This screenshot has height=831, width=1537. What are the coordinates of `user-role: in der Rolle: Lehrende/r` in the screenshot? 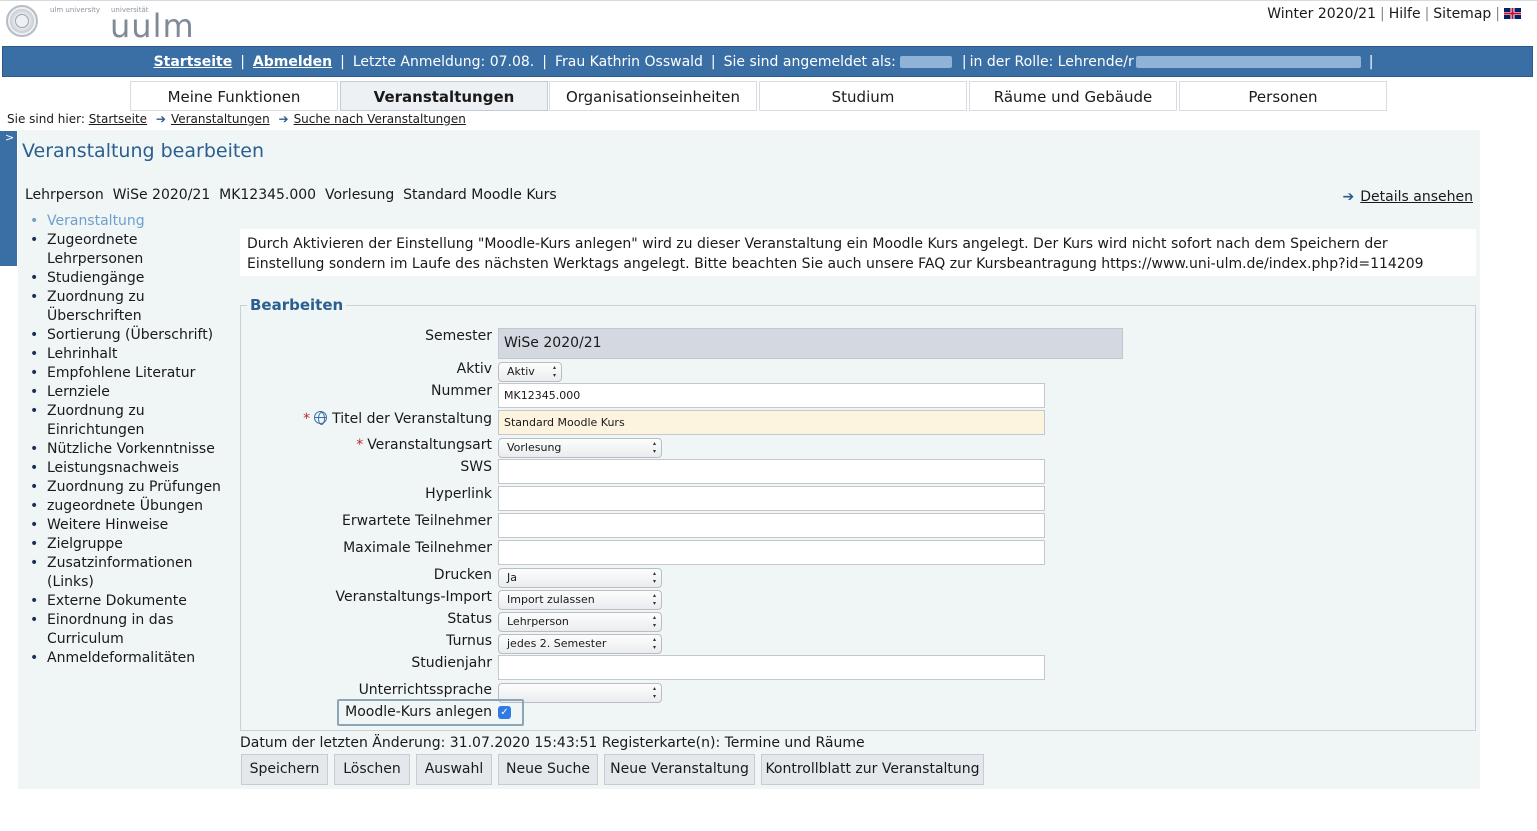 It's located at (1051, 61).